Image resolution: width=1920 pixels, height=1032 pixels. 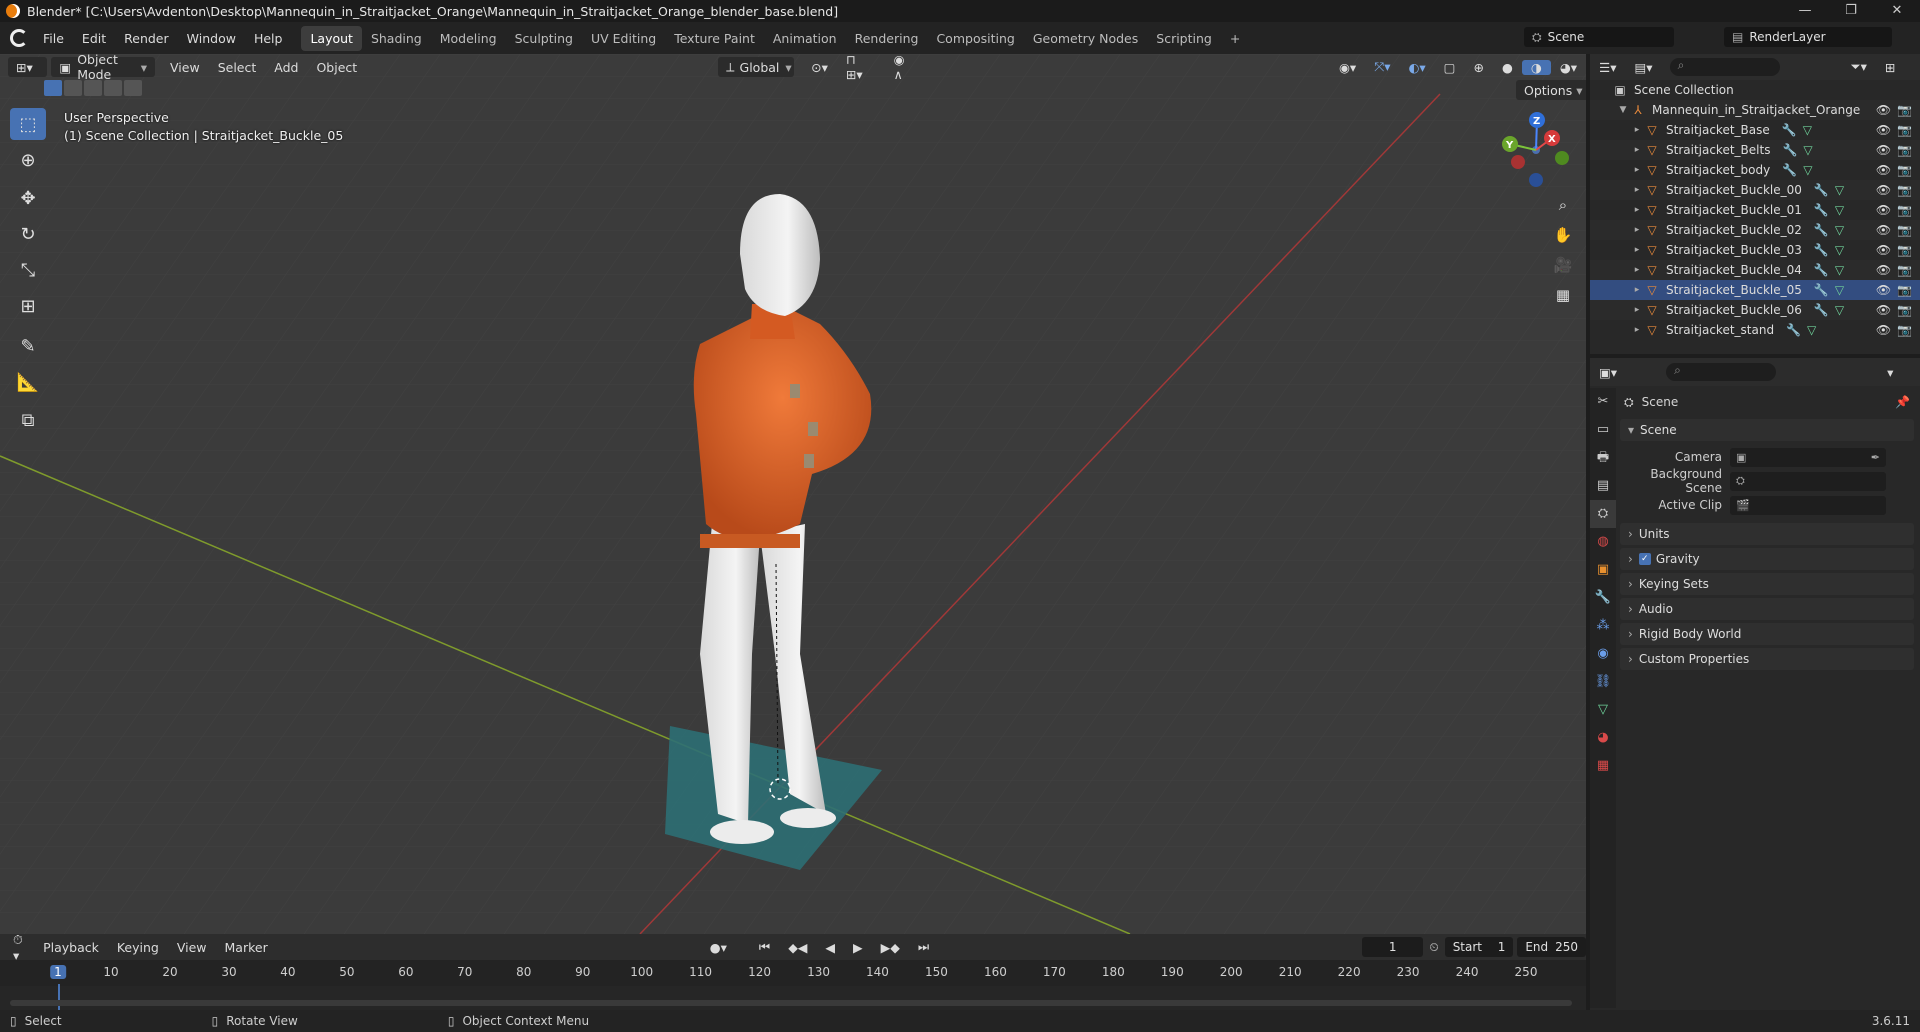 What do you see at coordinates (1536, 67) in the screenshot?
I see `shading-material-icon: ◑` at bounding box center [1536, 67].